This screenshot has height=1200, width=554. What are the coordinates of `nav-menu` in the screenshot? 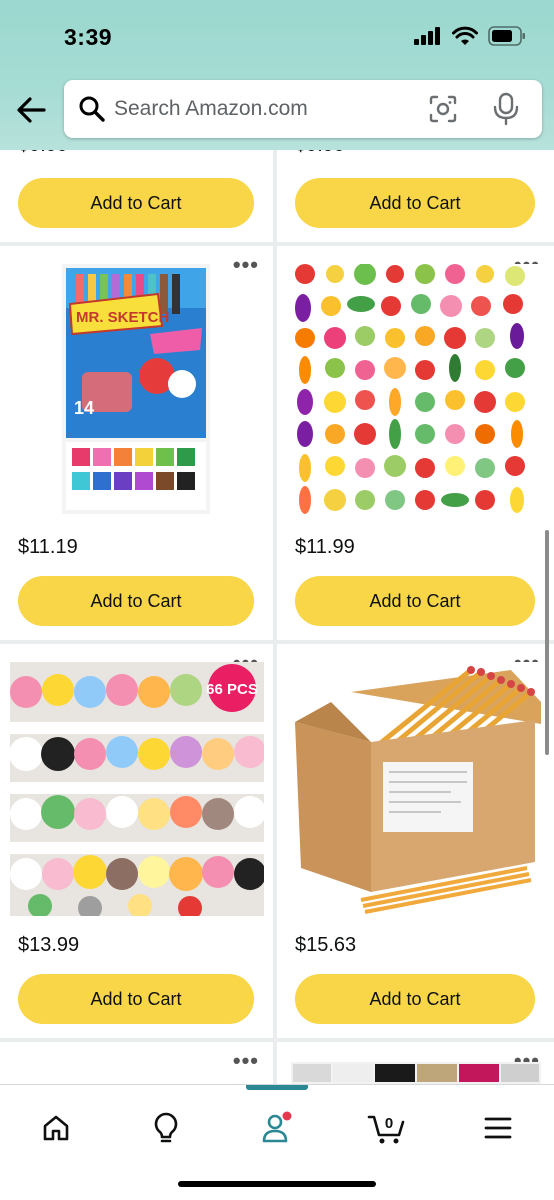 It's located at (498, 1128).